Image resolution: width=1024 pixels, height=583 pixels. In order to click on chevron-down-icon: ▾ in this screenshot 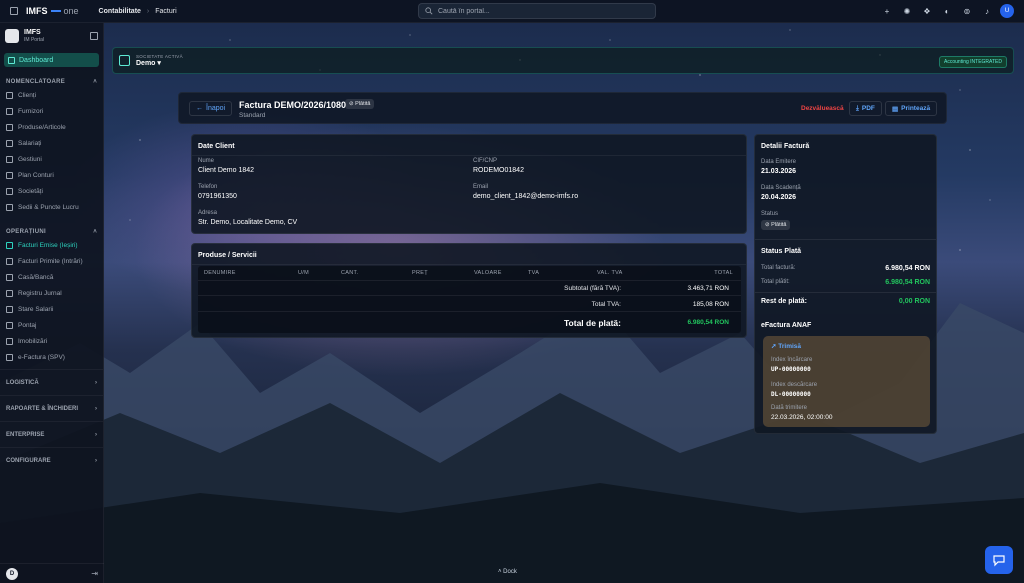, I will do `click(159, 63)`.